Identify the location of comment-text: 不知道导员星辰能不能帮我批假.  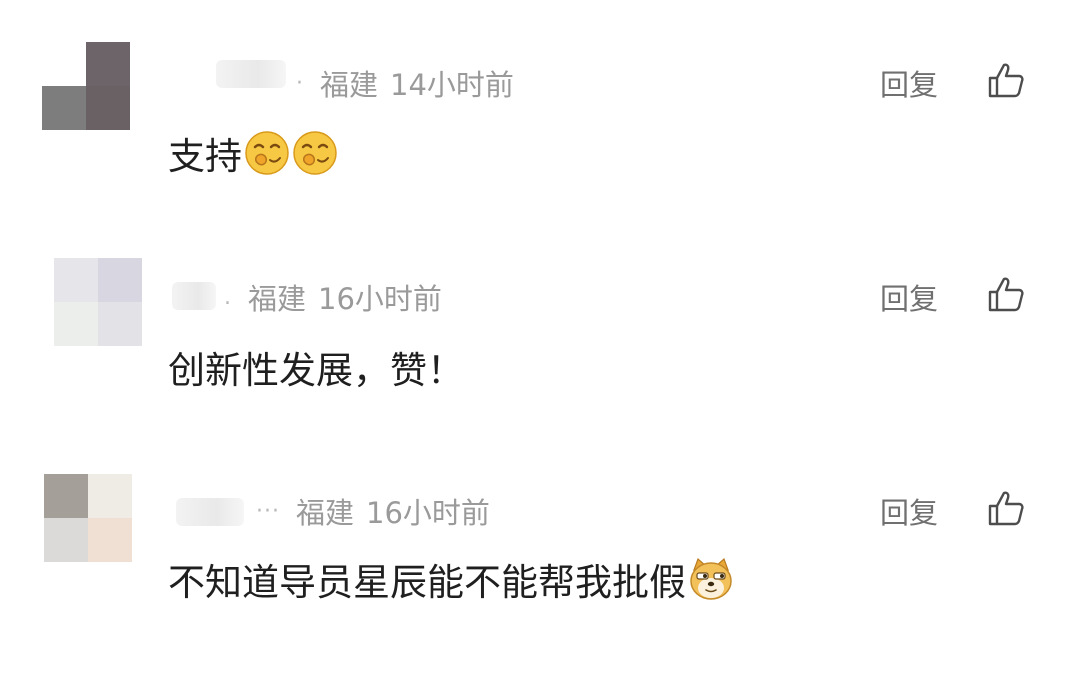
(451, 579).